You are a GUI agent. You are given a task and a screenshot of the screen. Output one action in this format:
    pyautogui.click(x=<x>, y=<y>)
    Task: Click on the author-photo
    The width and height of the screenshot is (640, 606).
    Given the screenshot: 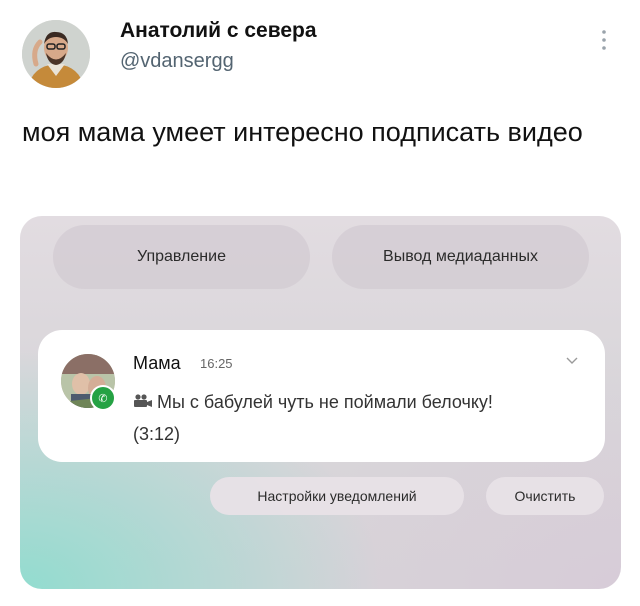 What is the action you would take?
    pyautogui.click(x=56, y=54)
    